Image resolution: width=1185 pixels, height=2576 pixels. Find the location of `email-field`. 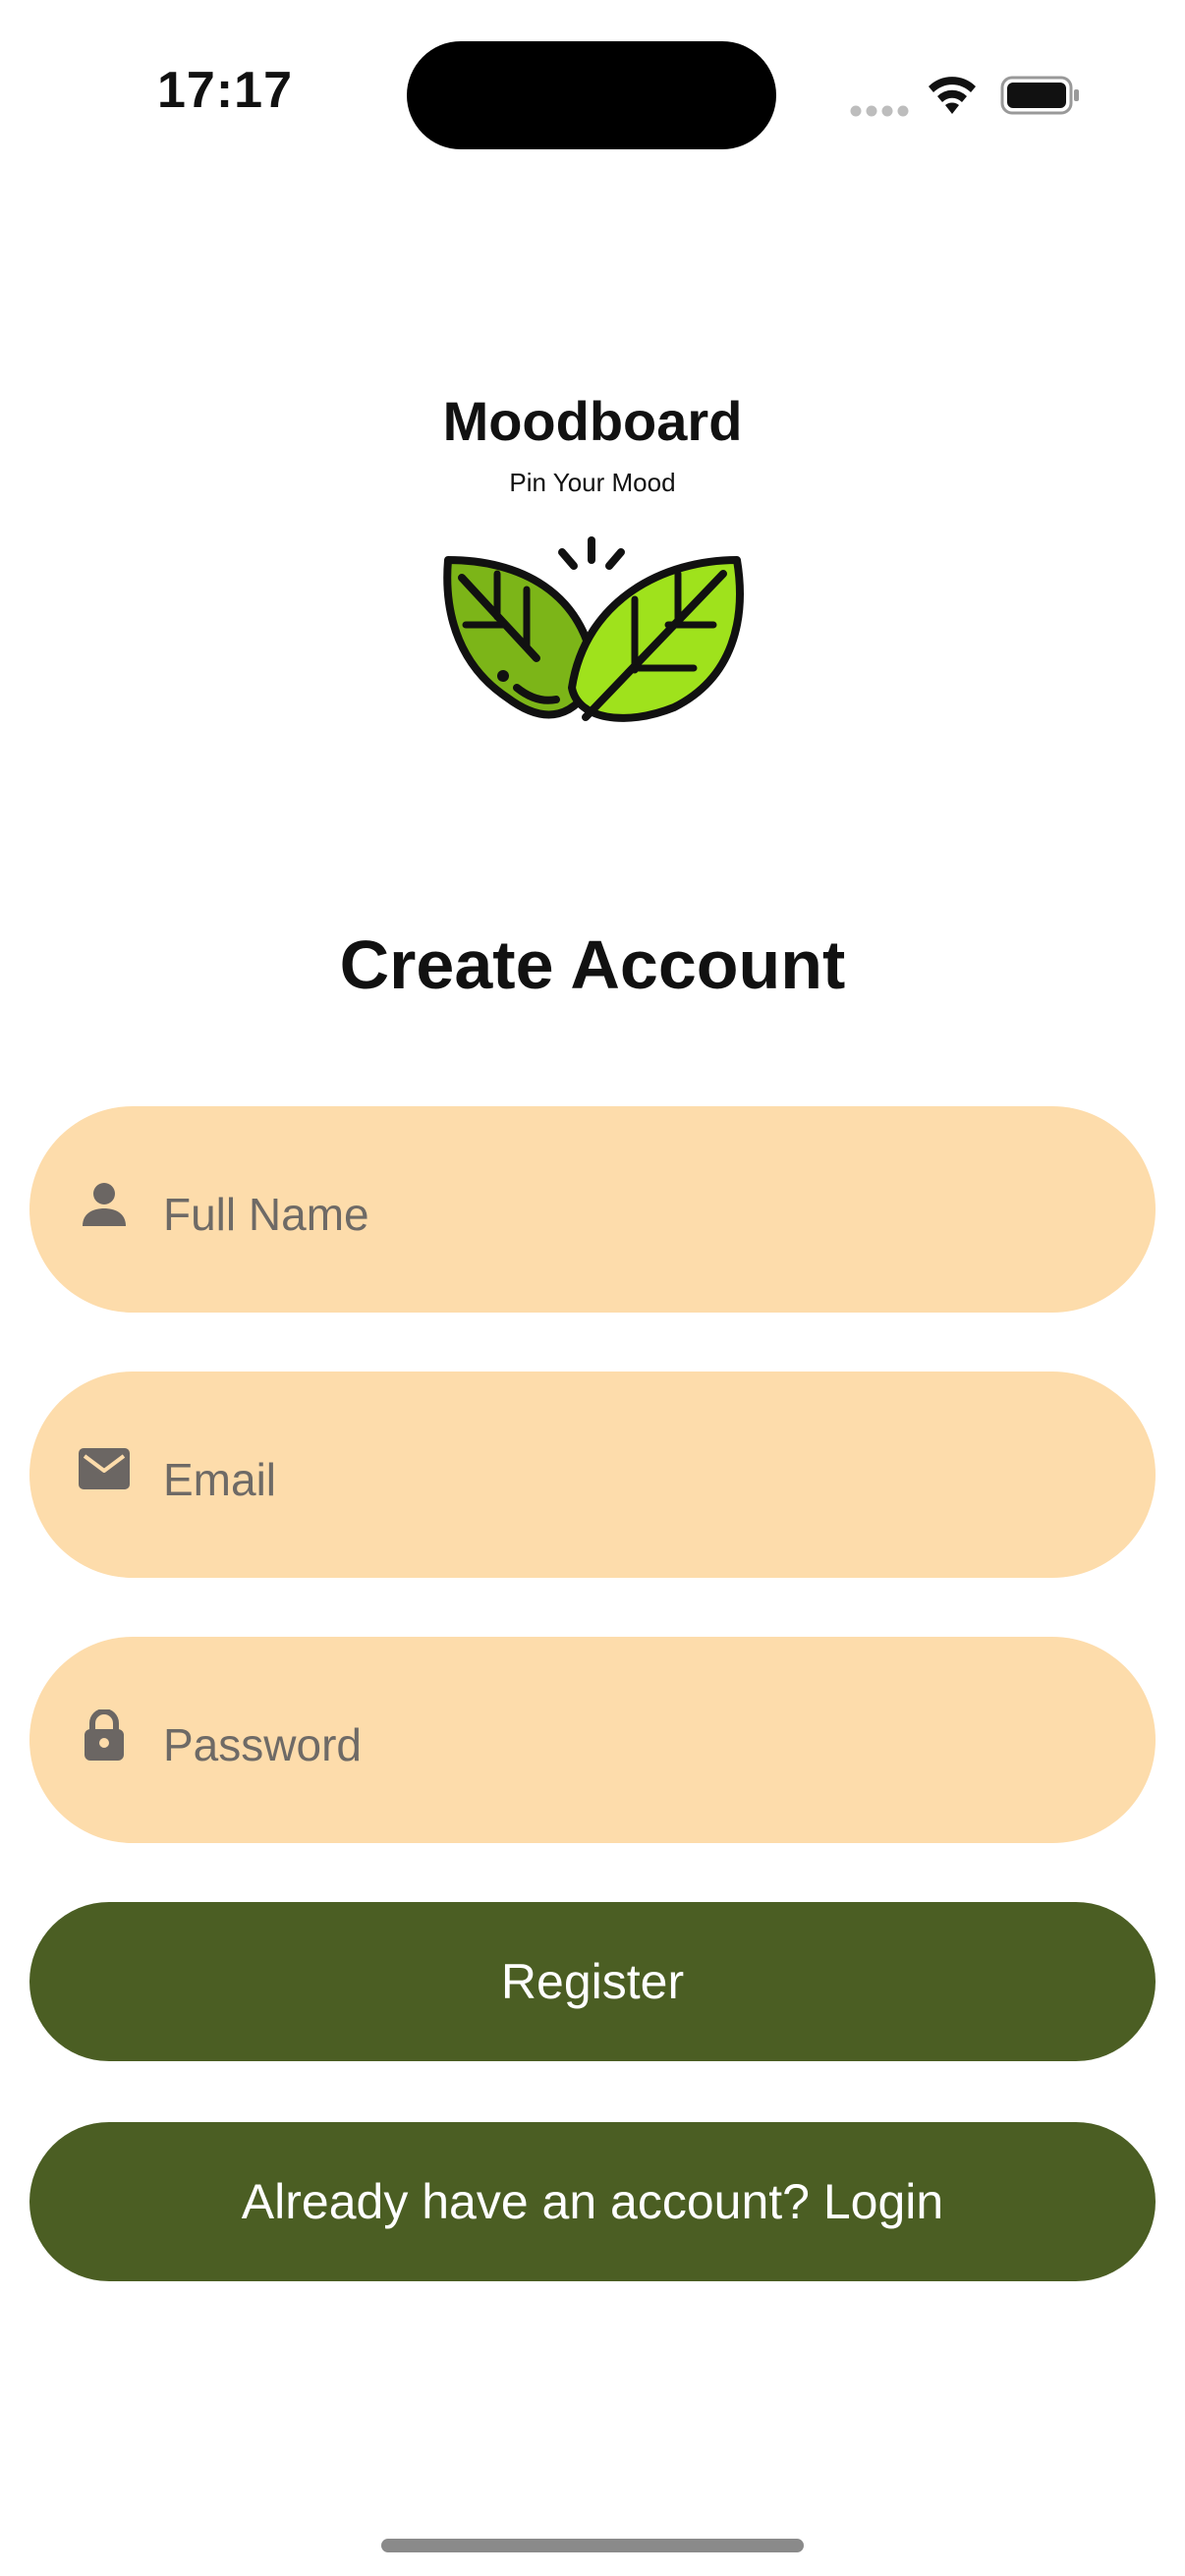

email-field is located at coordinates (592, 1475).